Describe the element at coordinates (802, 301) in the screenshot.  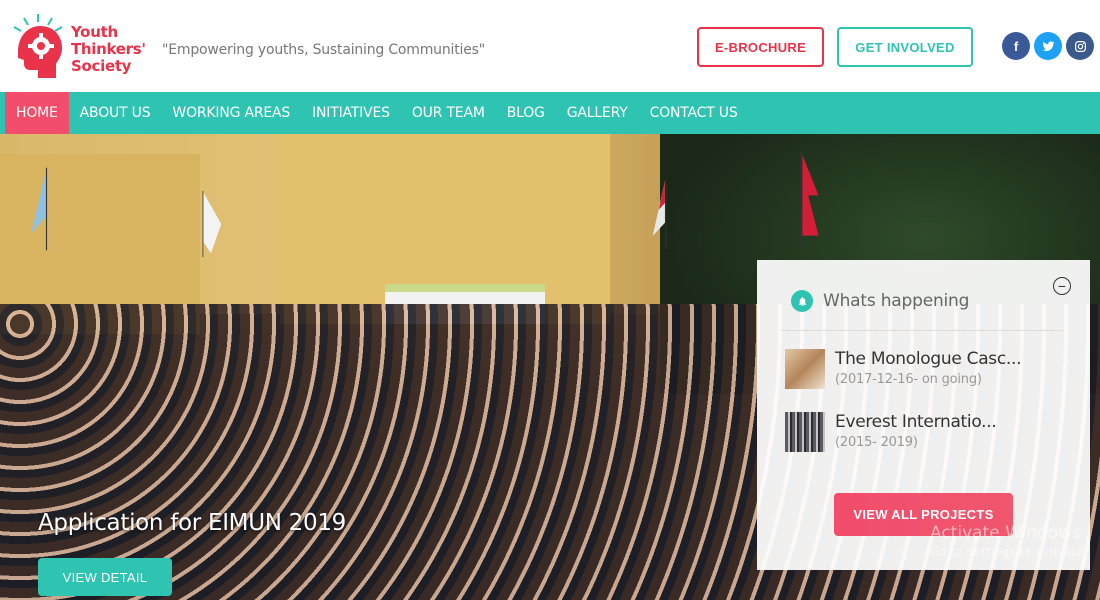
I see `bell-icon` at that location.